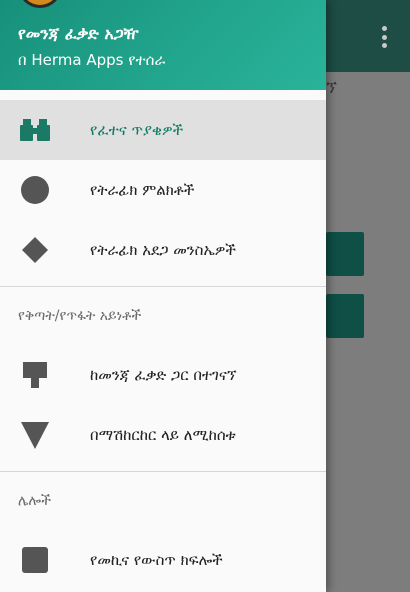 Image resolution: width=410 pixels, height=592 pixels. What do you see at coordinates (78, 33) in the screenshot?
I see `header-title: የመንጃ ፈቃድ አጋዥ` at bounding box center [78, 33].